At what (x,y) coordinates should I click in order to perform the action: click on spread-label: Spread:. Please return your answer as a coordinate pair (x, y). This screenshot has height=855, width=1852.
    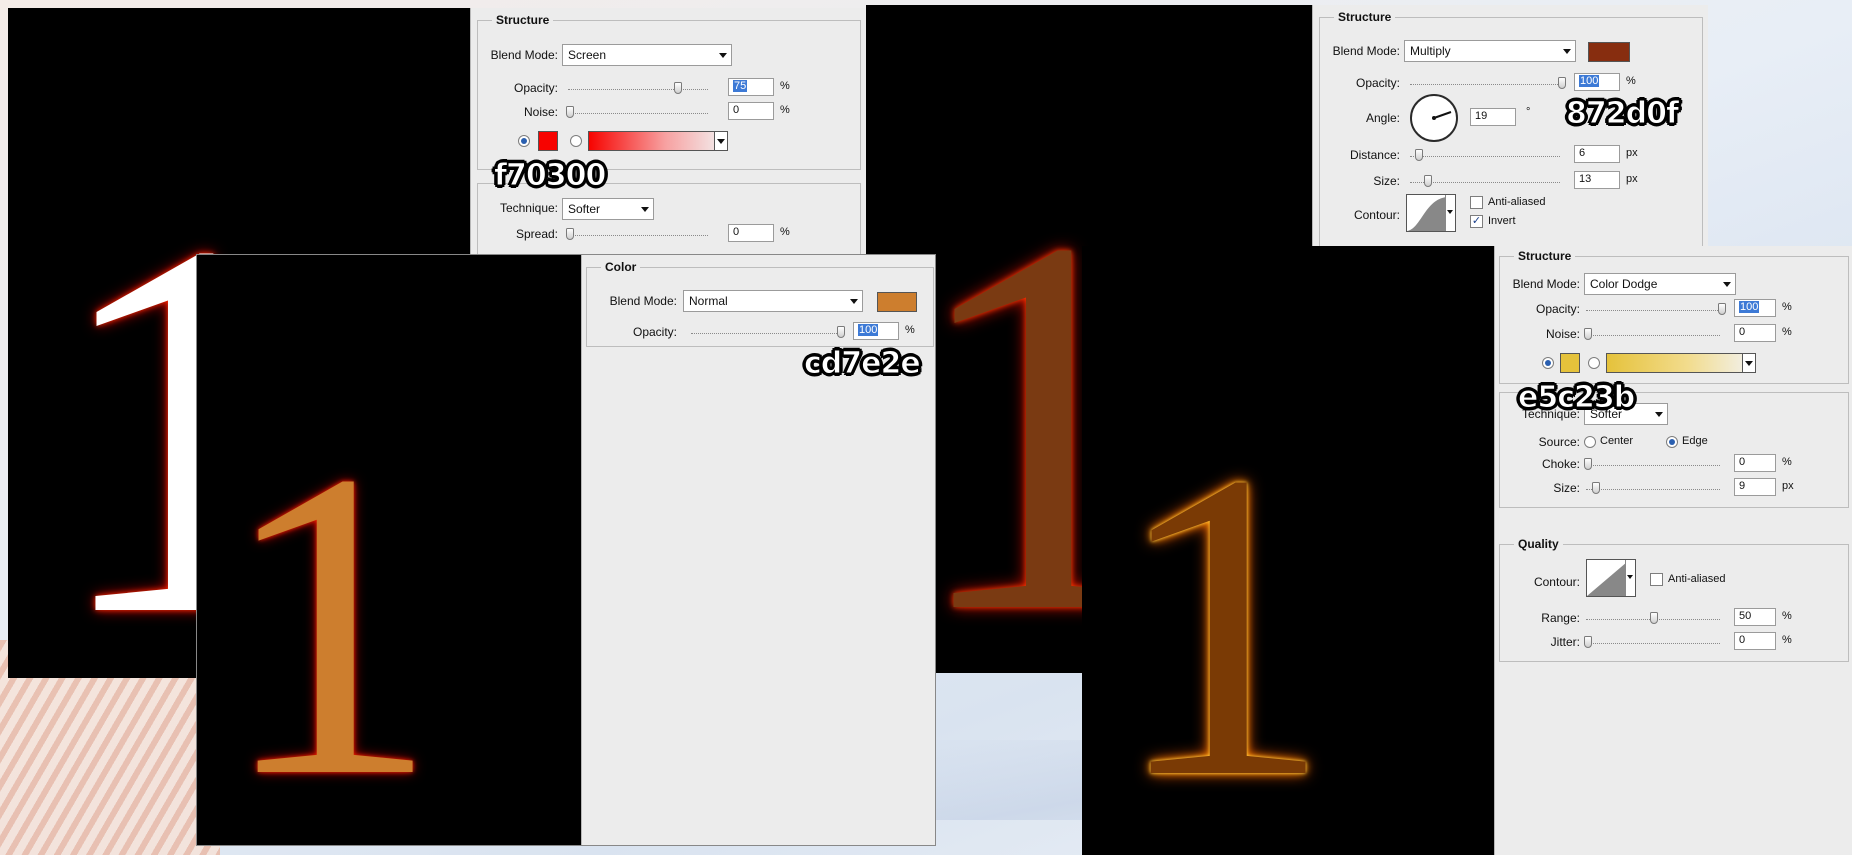
    Looking at the image, I should click on (536, 234).